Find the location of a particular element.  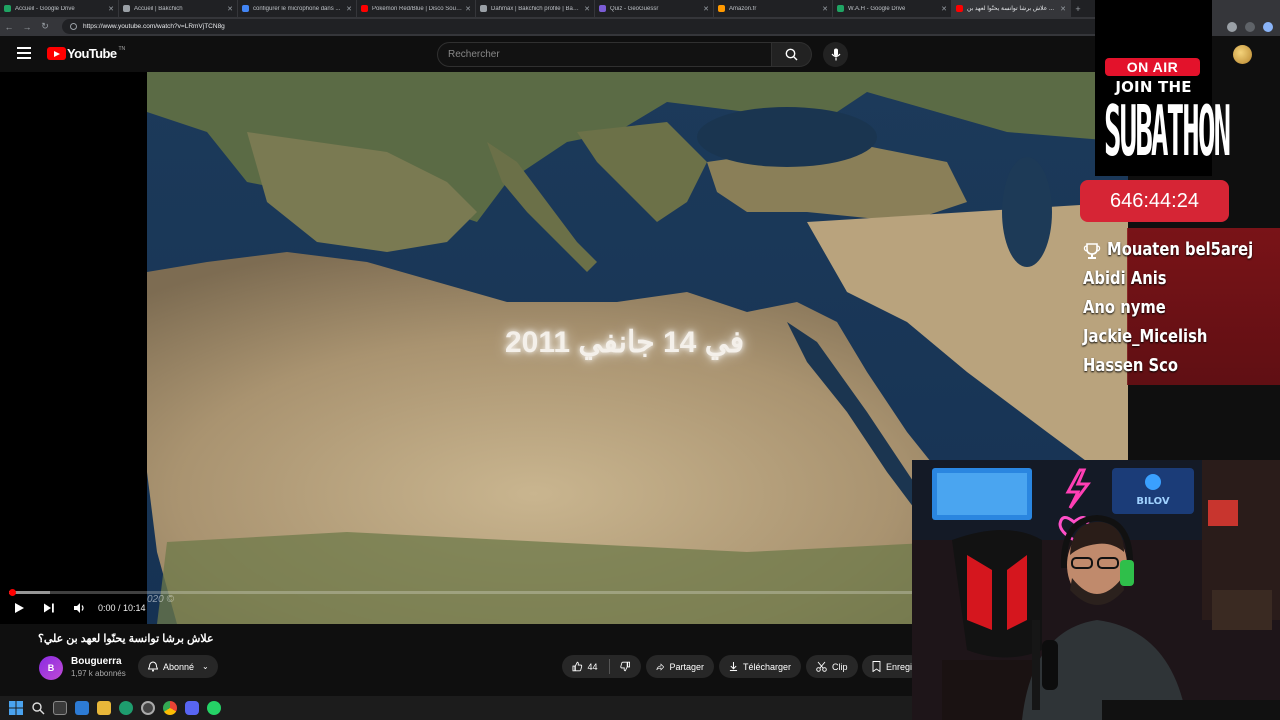

browser-tab: Dahmax | Bakchich profile | Bakch ✕ is located at coordinates (535, 8).